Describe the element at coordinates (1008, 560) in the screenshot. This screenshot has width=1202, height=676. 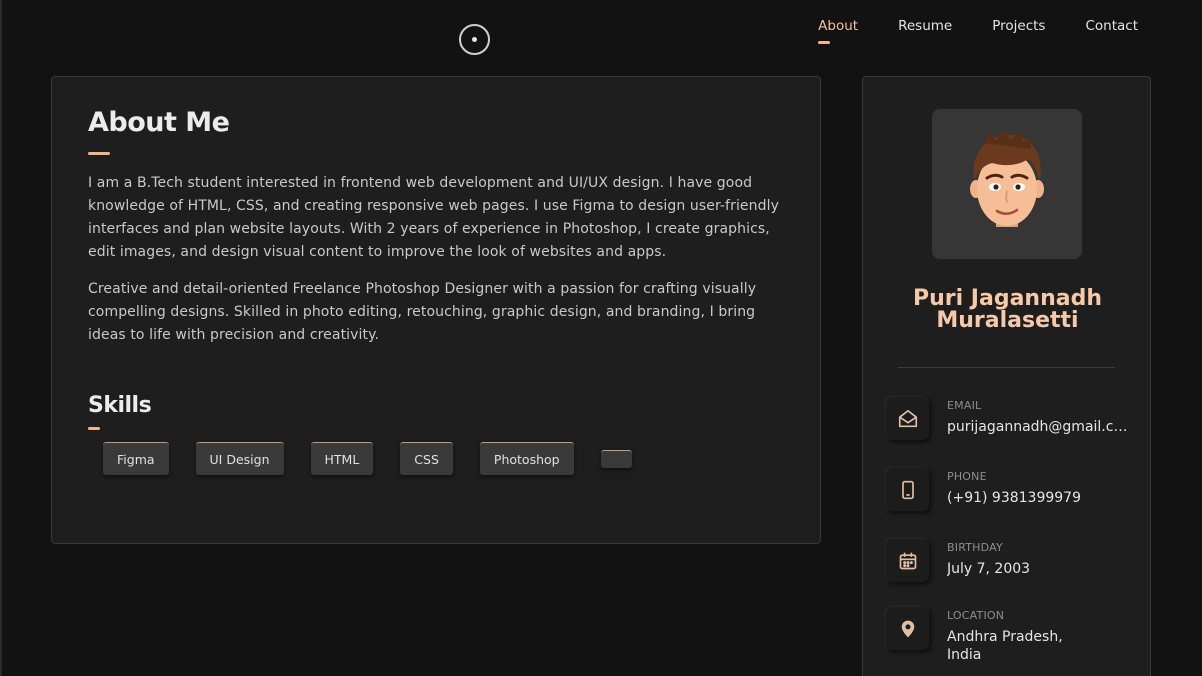
I see `contact-birthday: BIRTHDAY July 7, 2003` at that location.